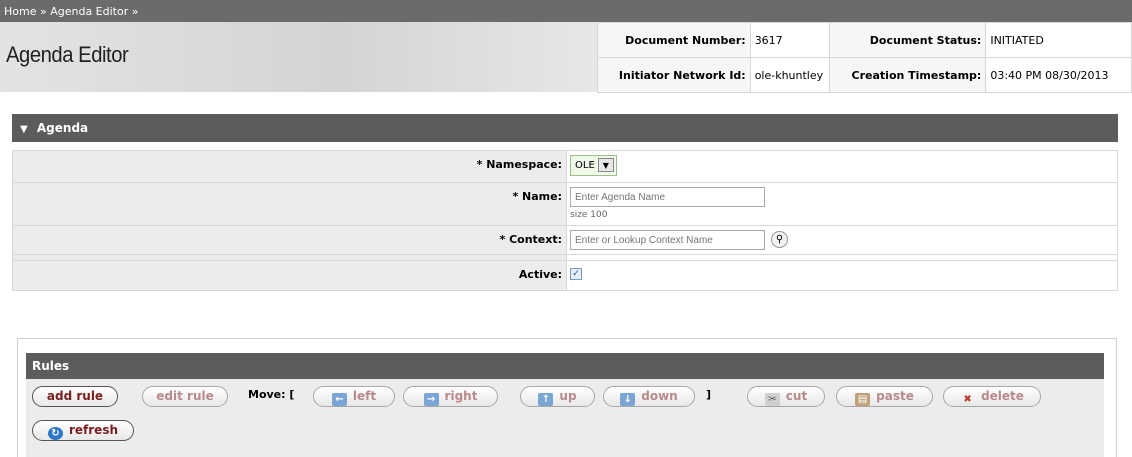  I want to click on delete-button: ✖ delete, so click(992, 396).